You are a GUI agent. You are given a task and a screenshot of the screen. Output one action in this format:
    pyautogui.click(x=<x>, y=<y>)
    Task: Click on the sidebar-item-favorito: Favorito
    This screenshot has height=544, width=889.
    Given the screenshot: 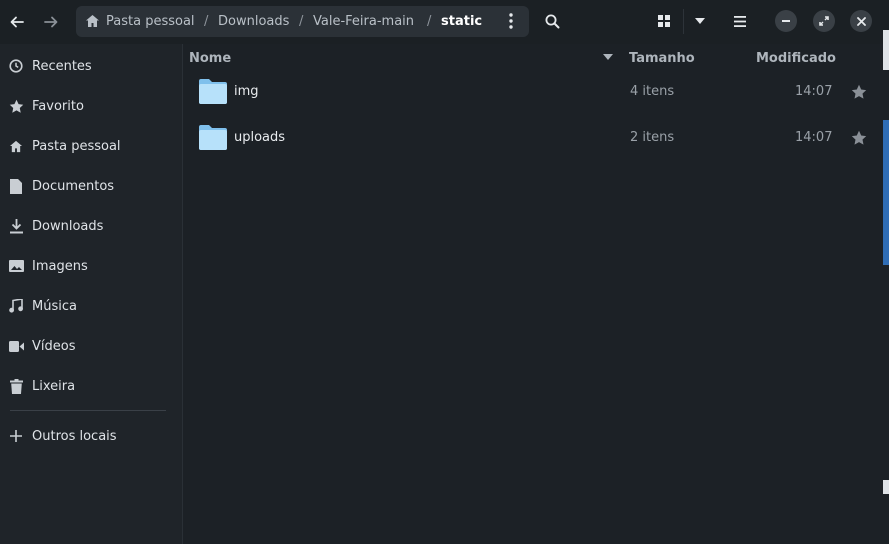 What is the action you would take?
    pyautogui.click(x=91, y=106)
    